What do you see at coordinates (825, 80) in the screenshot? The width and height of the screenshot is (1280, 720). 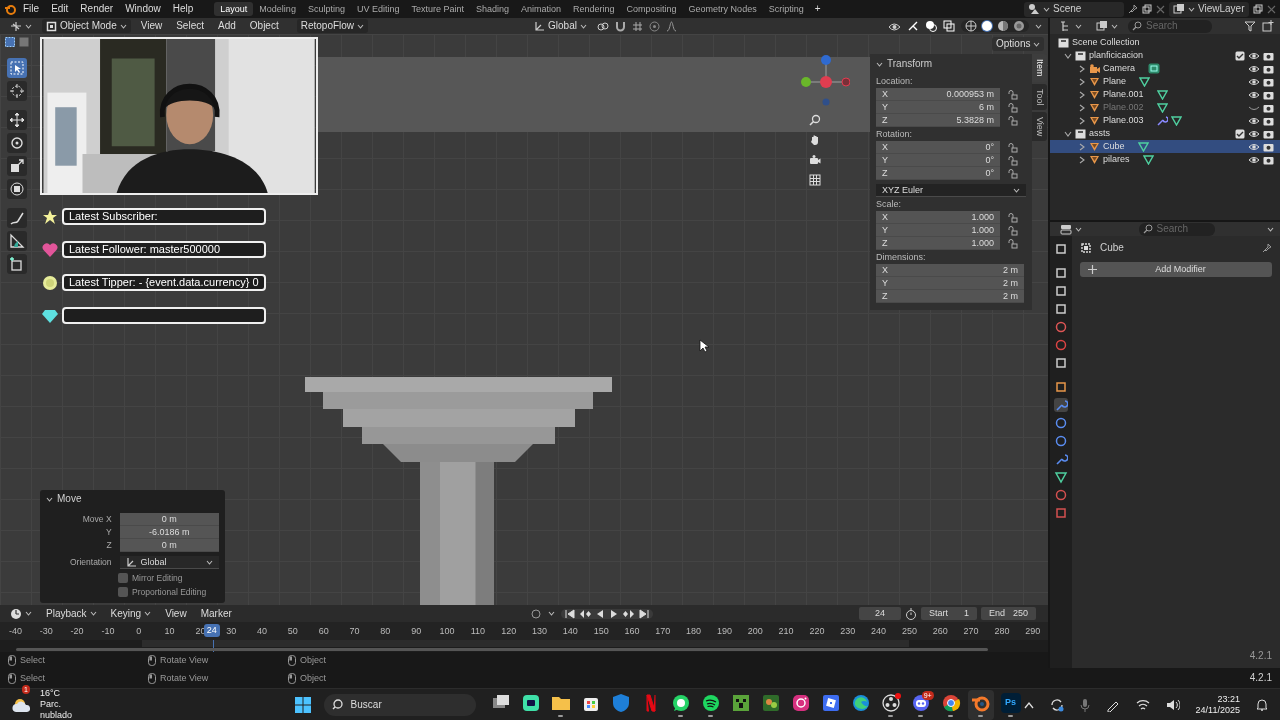 I see `axis-gizmo-icon` at bounding box center [825, 80].